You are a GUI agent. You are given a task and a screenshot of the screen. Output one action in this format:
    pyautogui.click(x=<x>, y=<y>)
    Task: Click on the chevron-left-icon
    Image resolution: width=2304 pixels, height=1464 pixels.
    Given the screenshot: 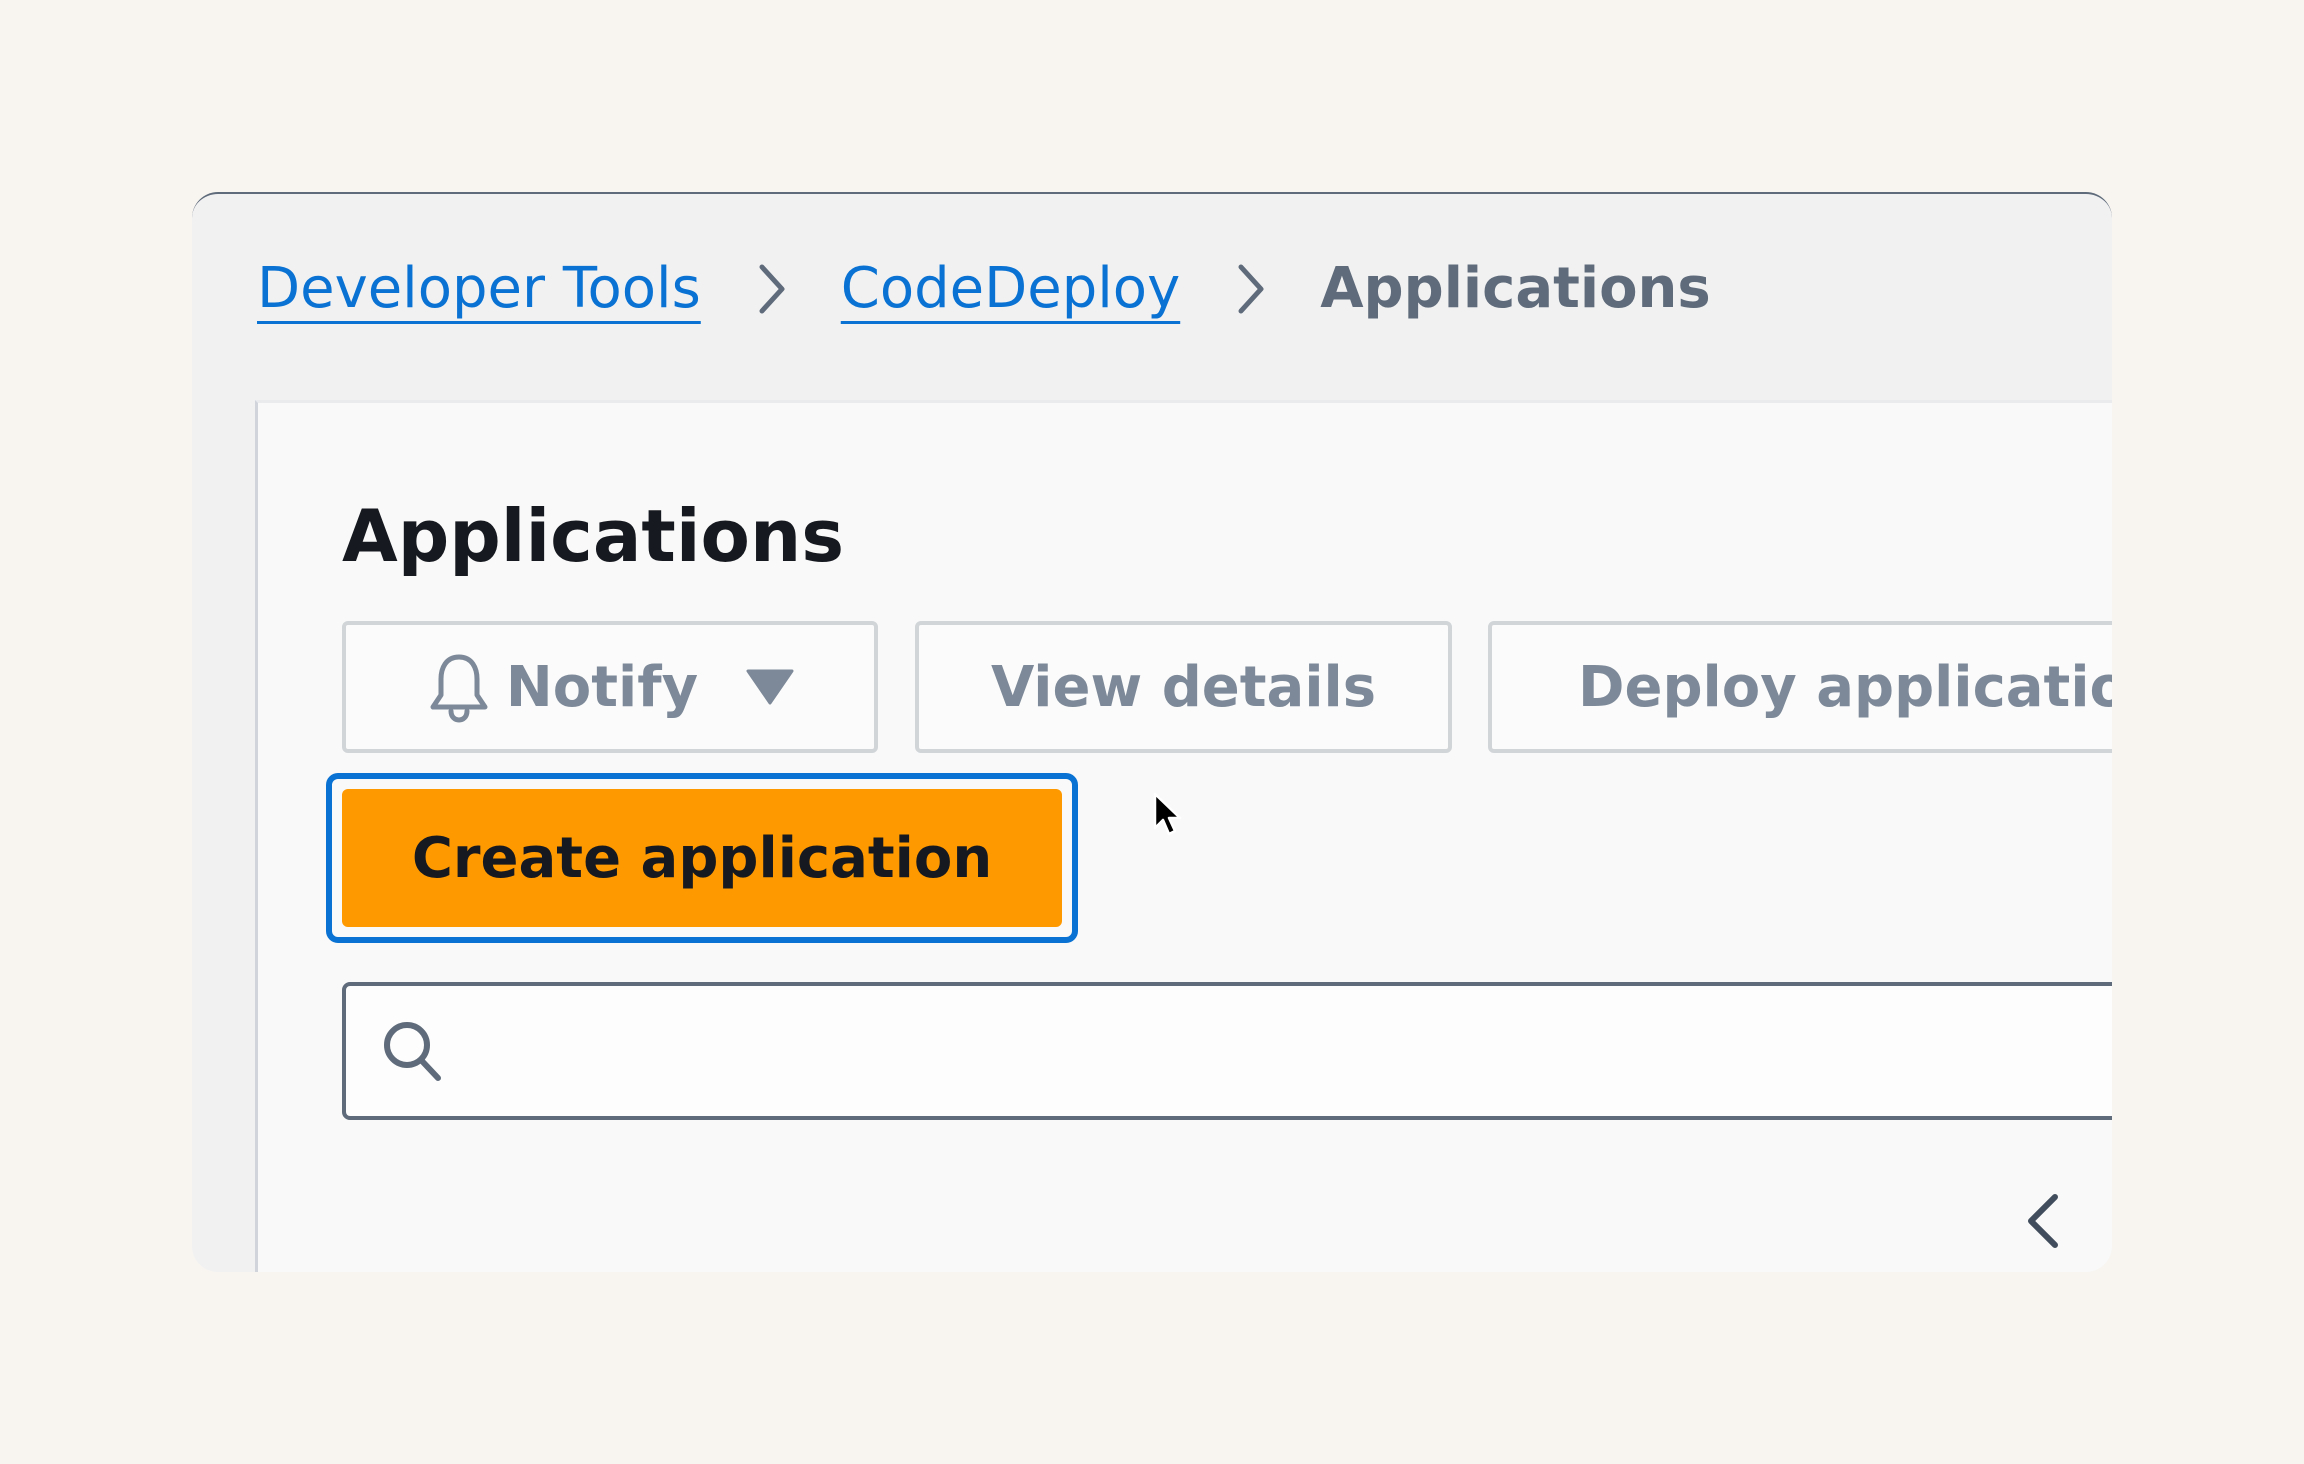 What is the action you would take?
    pyautogui.click(x=2043, y=1223)
    